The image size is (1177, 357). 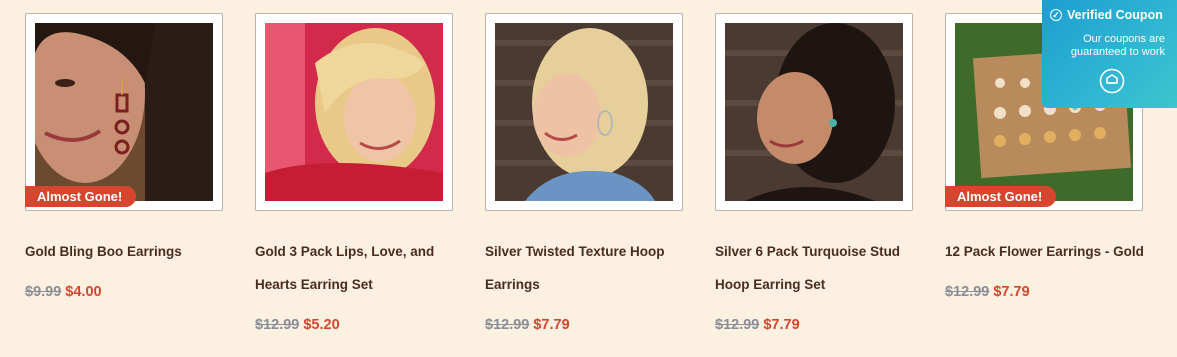 I want to click on product-title: Silver Twisted Texture Hoop Earrings, so click(x=590, y=268).